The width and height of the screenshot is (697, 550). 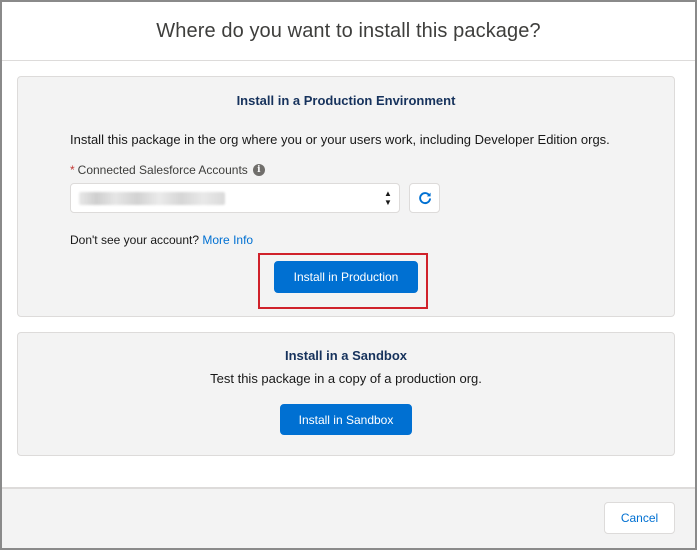 What do you see at coordinates (346, 419) in the screenshot?
I see `install-in-sandbox-button: Install in Sandbox` at bounding box center [346, 419].